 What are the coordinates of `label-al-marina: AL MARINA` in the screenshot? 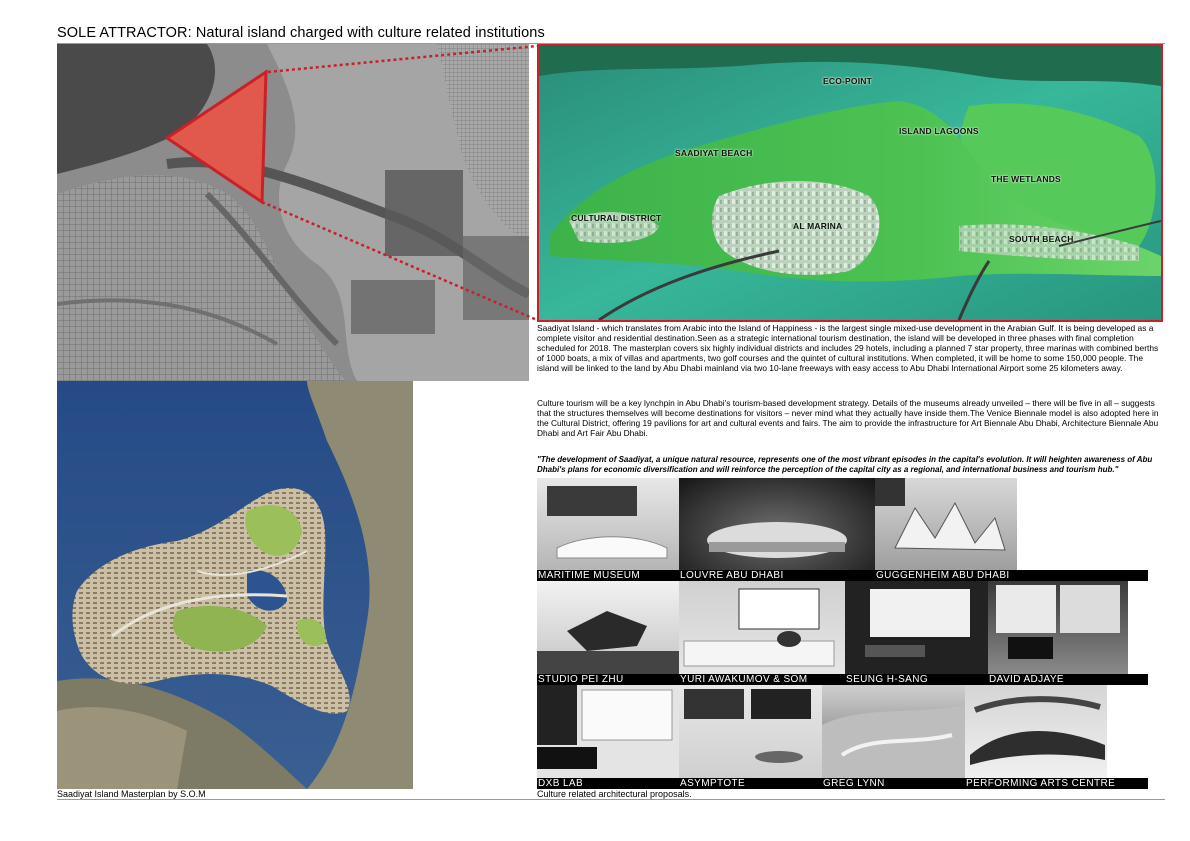 It's located at (818, 226).